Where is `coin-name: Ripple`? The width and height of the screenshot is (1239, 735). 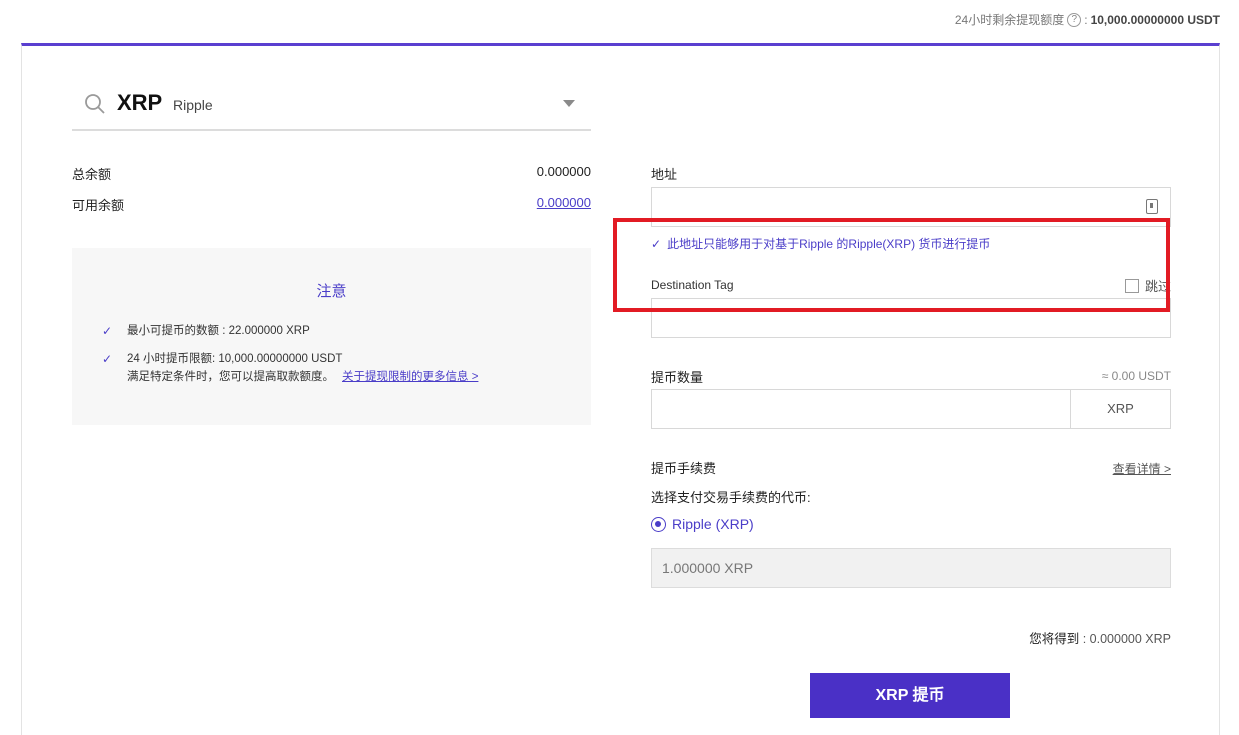
coin-name: Ripple is located at coordinates (193, 105).